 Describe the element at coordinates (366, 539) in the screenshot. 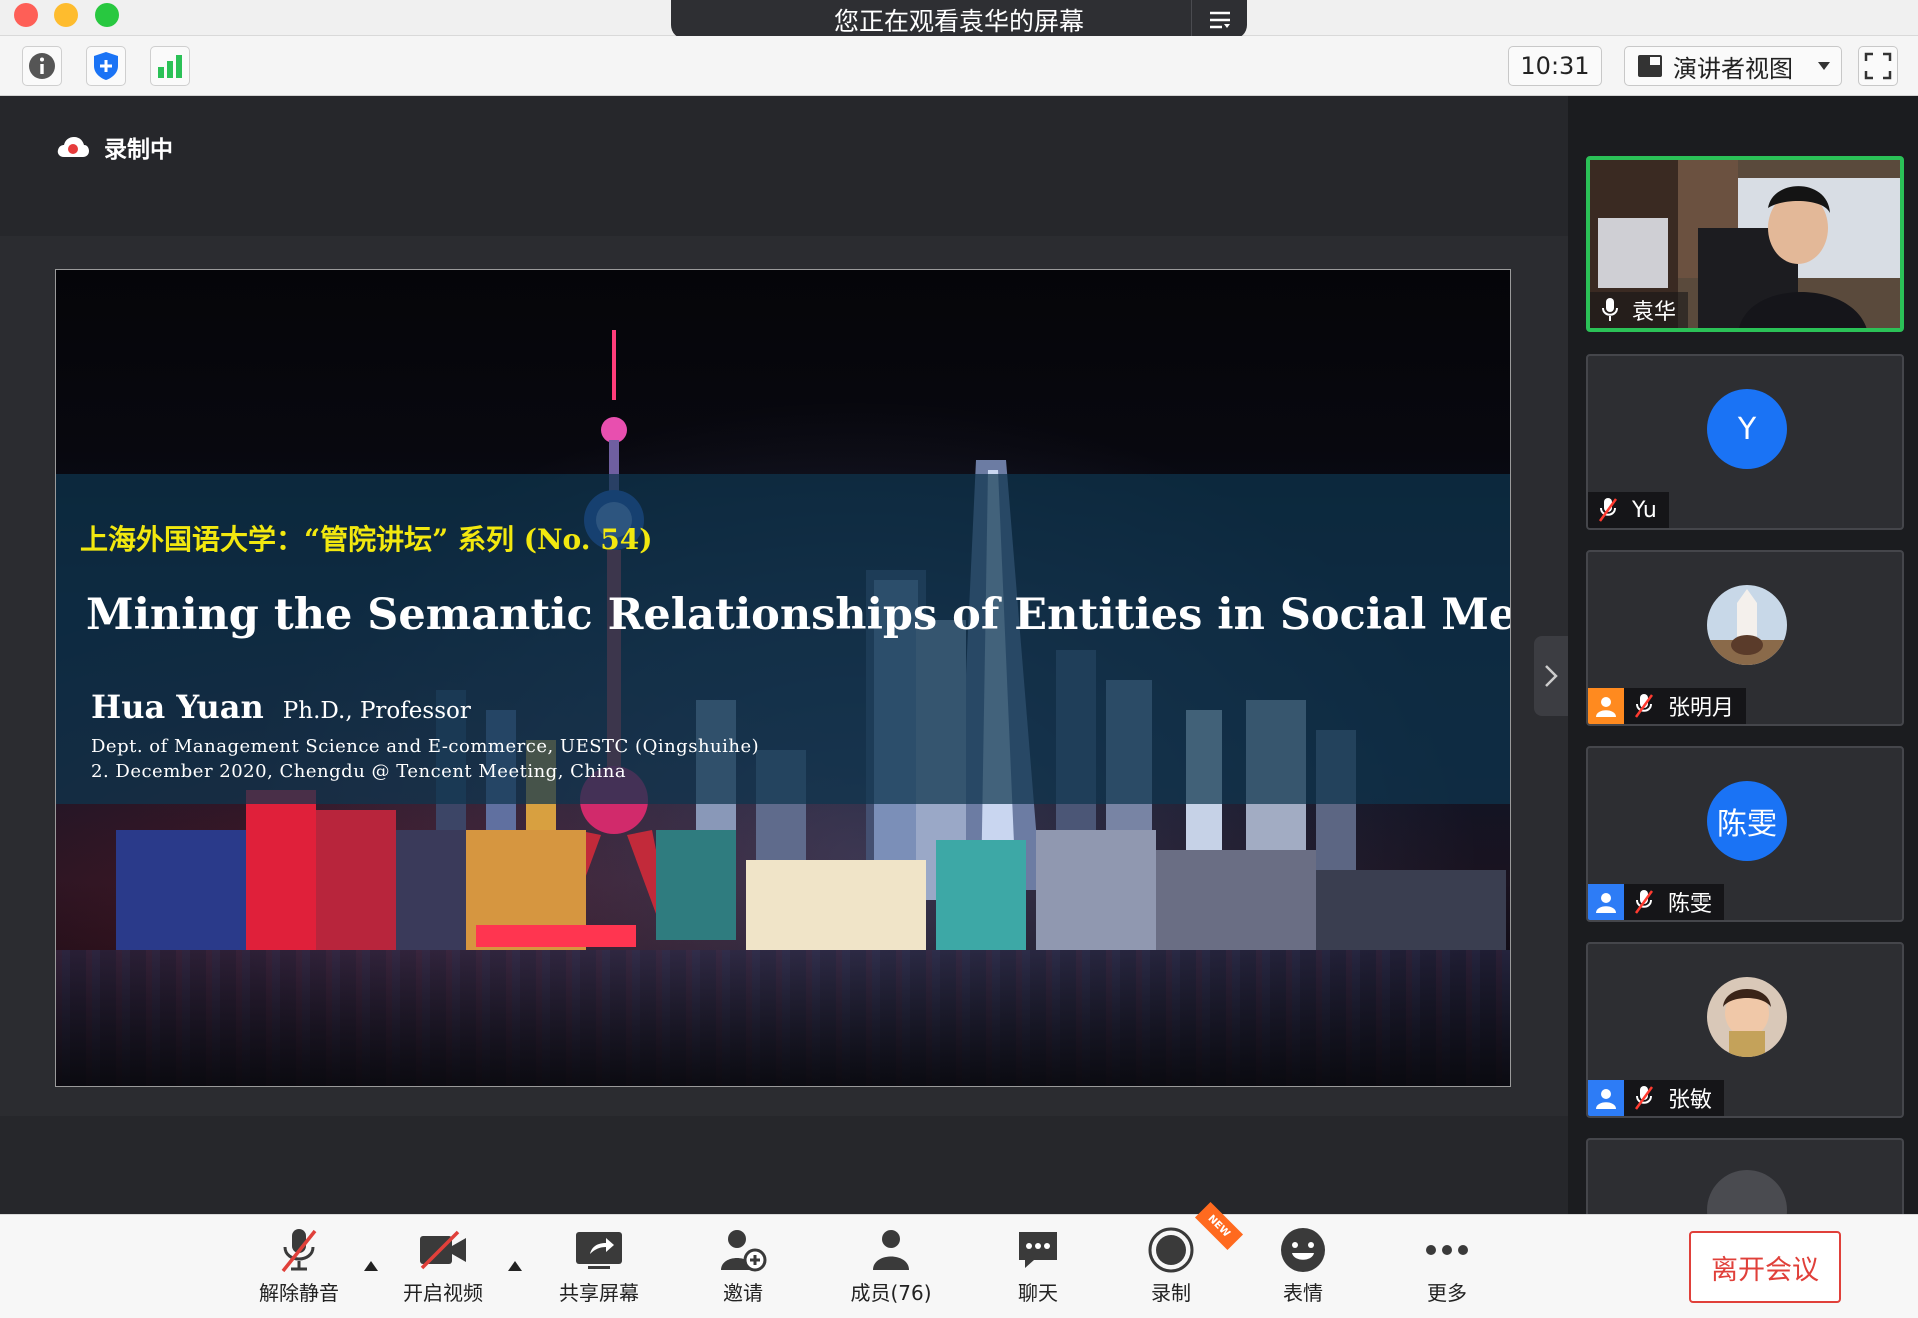

I see `slide-series-text: 上海外国语大学：“管院讲坛” 系列 (No. 54)` at that location.